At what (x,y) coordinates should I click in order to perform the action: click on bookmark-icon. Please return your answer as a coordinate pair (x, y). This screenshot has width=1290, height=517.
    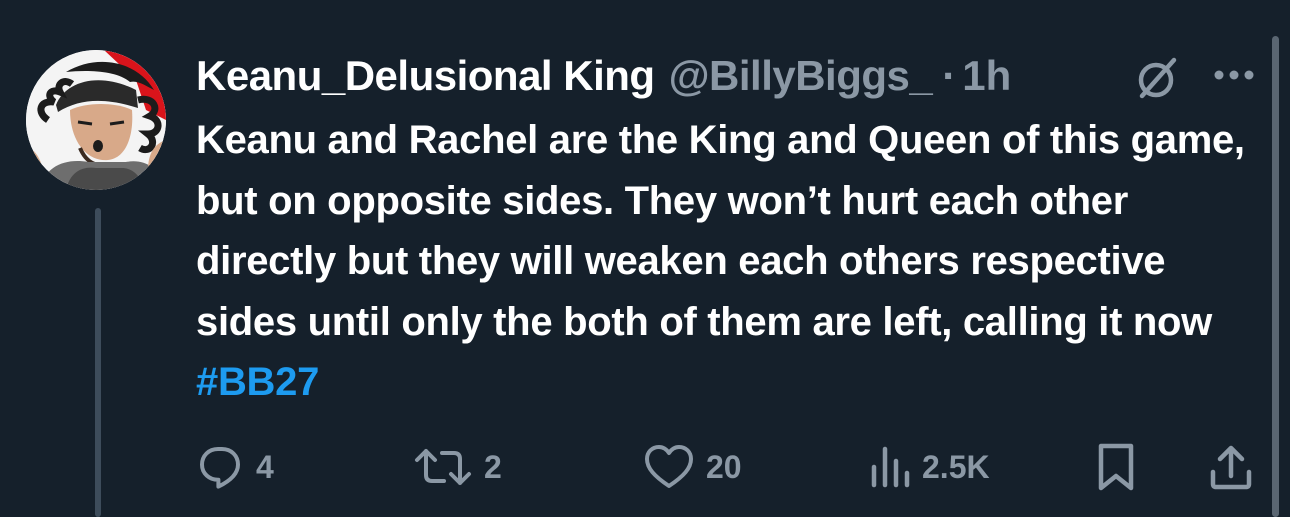
    Looking at the image, I should click on (1116, 467).